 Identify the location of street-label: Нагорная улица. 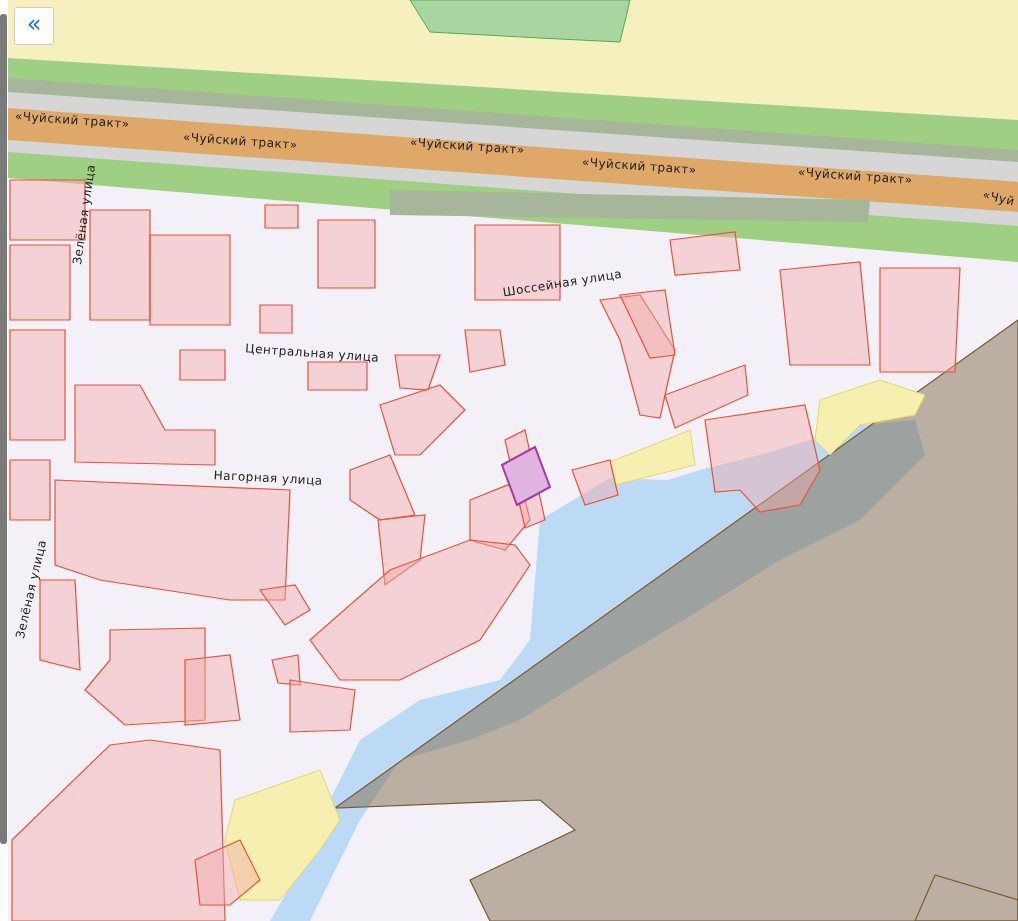
(268, 478).